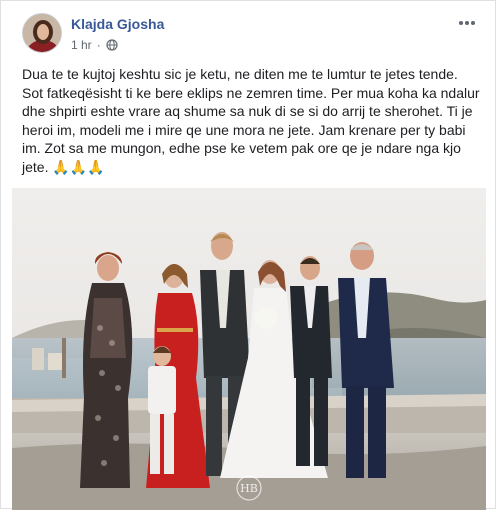  I want to click on author-avatar, so click(42, 33).